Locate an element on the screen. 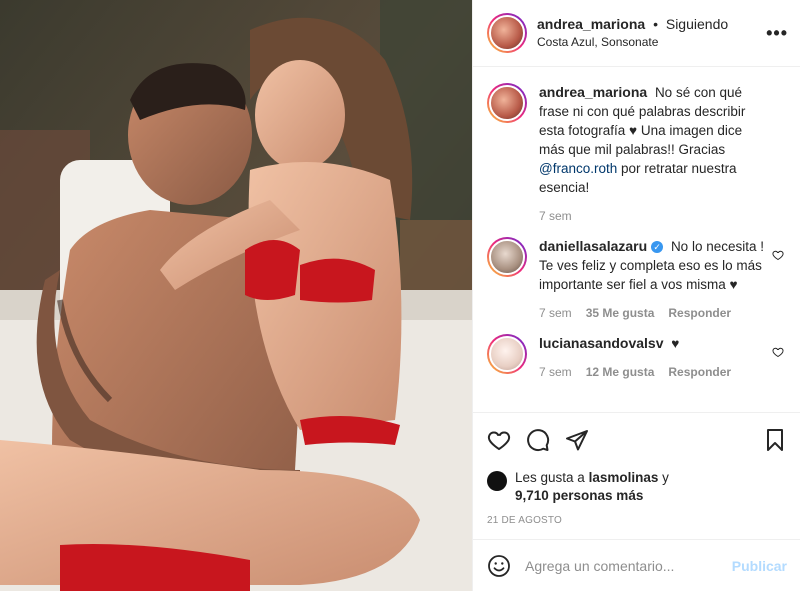 This screenshot has width=800, height=591. likes-count-link: 9,710 personas más is located at coordinates (579, 495).